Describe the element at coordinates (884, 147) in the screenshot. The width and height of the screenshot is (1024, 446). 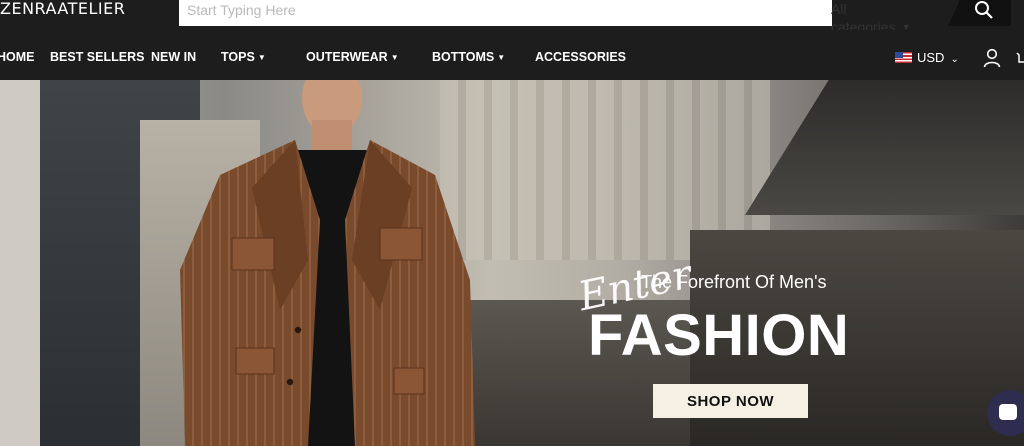
I see `hero-background-awning` at that location.